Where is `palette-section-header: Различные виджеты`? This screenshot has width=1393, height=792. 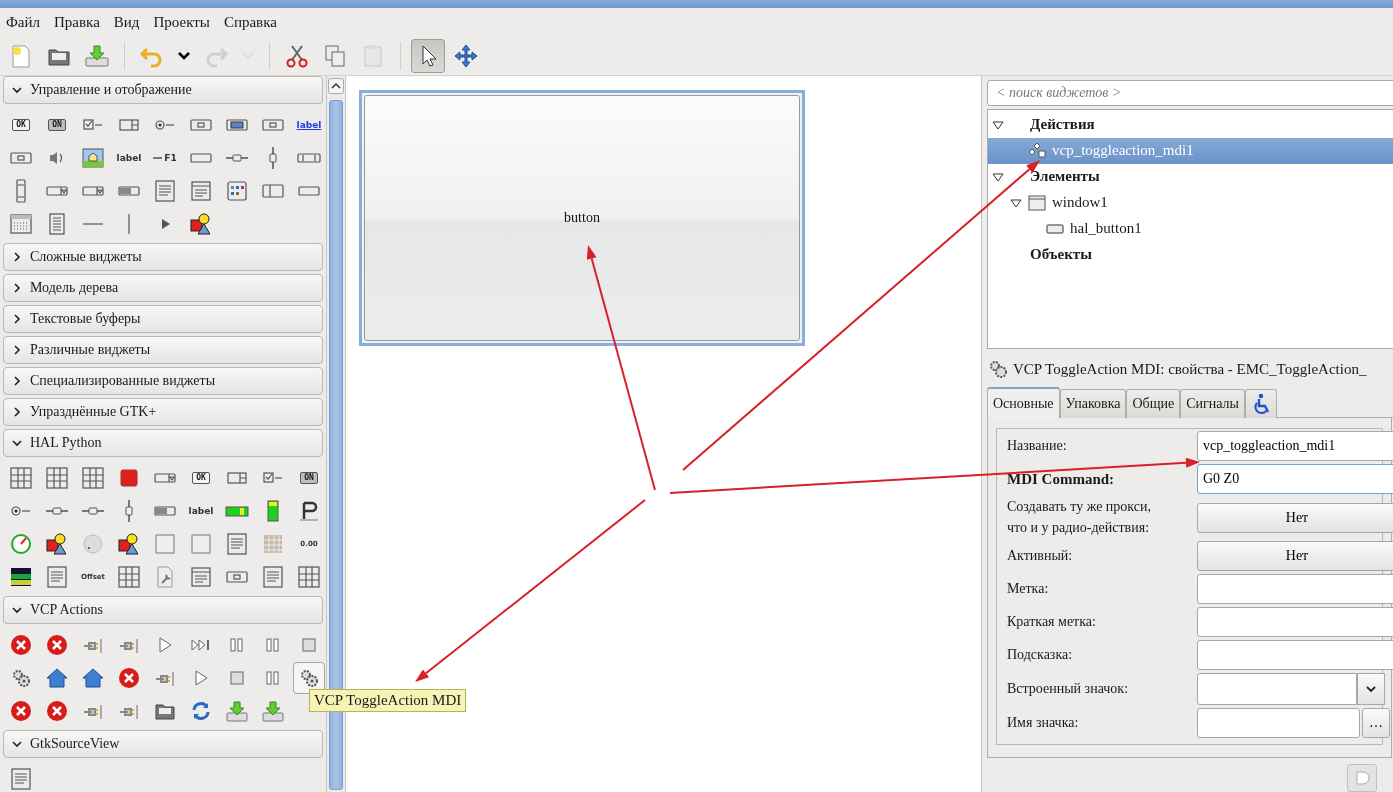 palette-section-header: Различные виджеты is located at coordinates (163, 350).